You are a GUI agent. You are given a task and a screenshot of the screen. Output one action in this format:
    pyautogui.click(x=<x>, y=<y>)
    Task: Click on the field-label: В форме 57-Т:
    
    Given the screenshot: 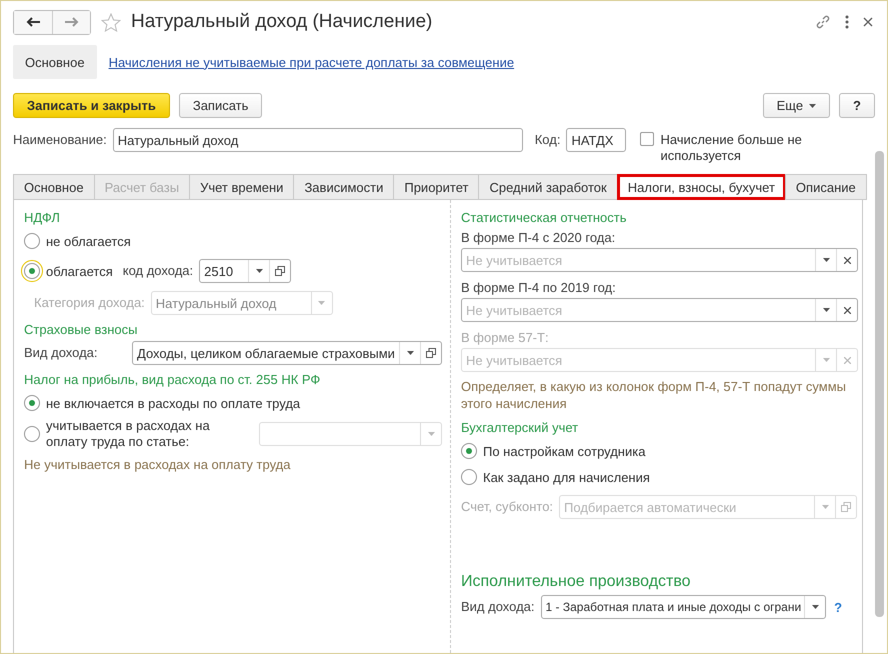 What is the action you would take?
    pyautogui.click(x=505, y=338)
    